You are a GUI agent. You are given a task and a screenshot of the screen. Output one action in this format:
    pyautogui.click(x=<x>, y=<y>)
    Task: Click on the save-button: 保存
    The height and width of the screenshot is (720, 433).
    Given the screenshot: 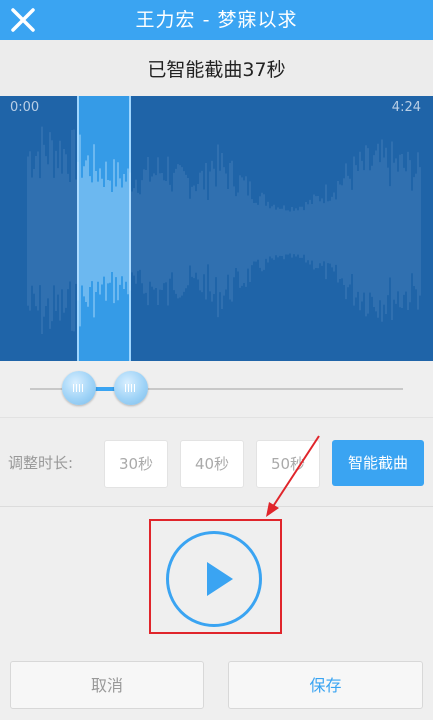 What is the action you would take?
    pyautogui.click(x=325, y=685)
    